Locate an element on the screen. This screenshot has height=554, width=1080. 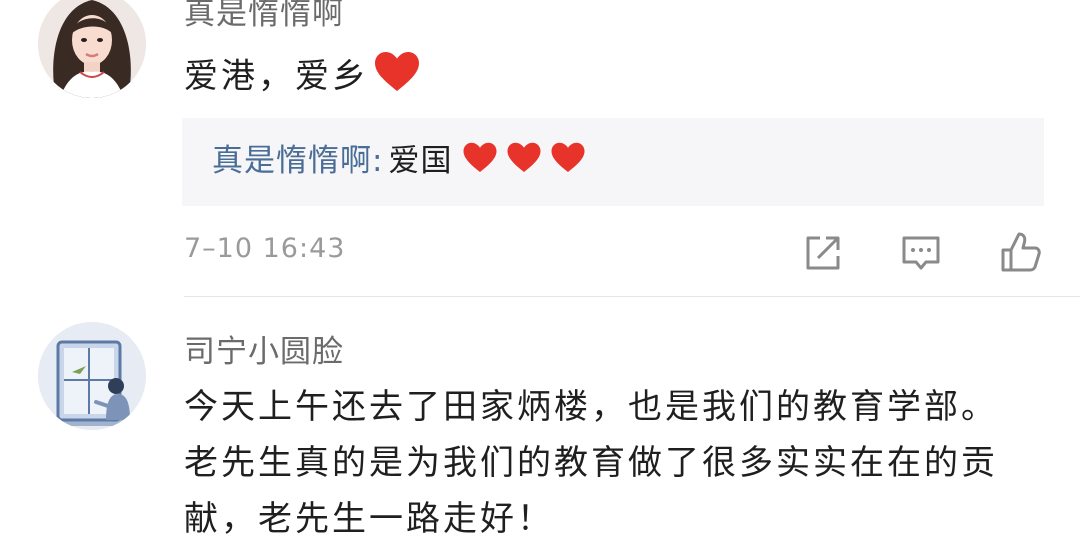
comment-button is located at coordinates (921, 253).